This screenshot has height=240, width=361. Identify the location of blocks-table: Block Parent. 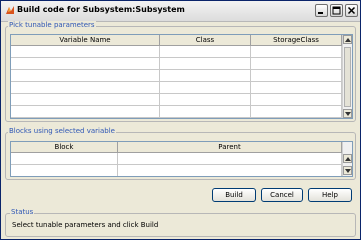
(181, 159).